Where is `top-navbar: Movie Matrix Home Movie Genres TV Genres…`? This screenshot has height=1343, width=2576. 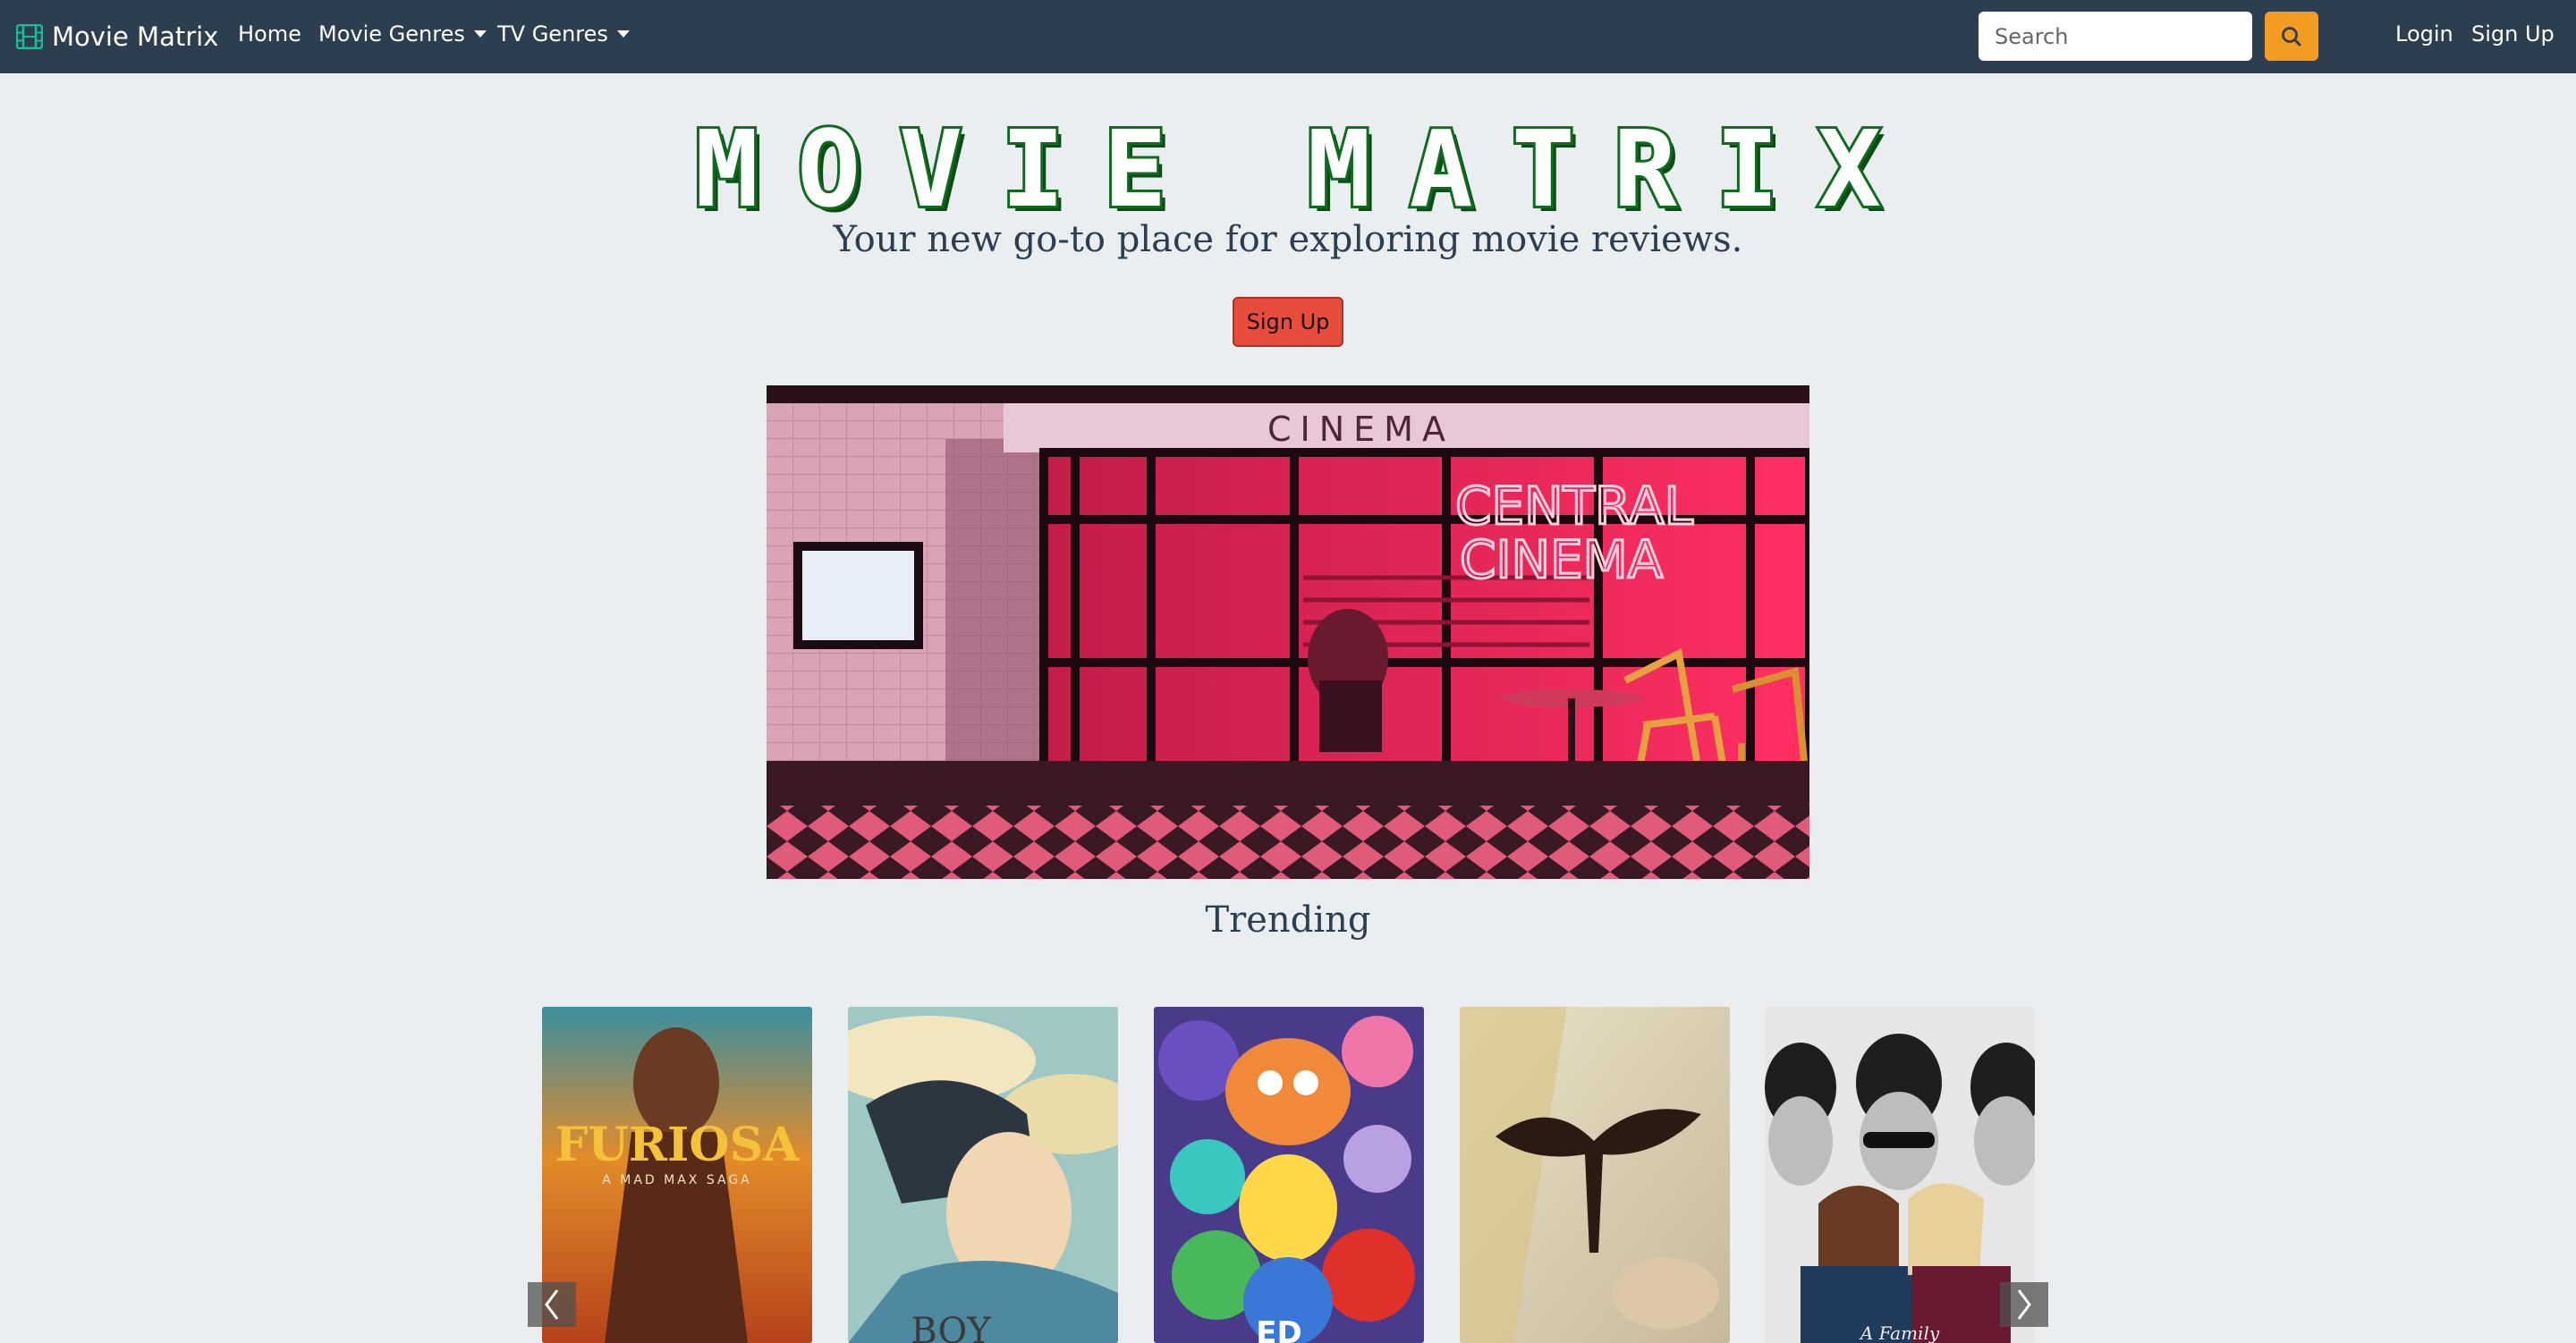 top-navbar: Movie Matrix Home Movie Genres TV Genres… is located at coordinates (1288, 36).